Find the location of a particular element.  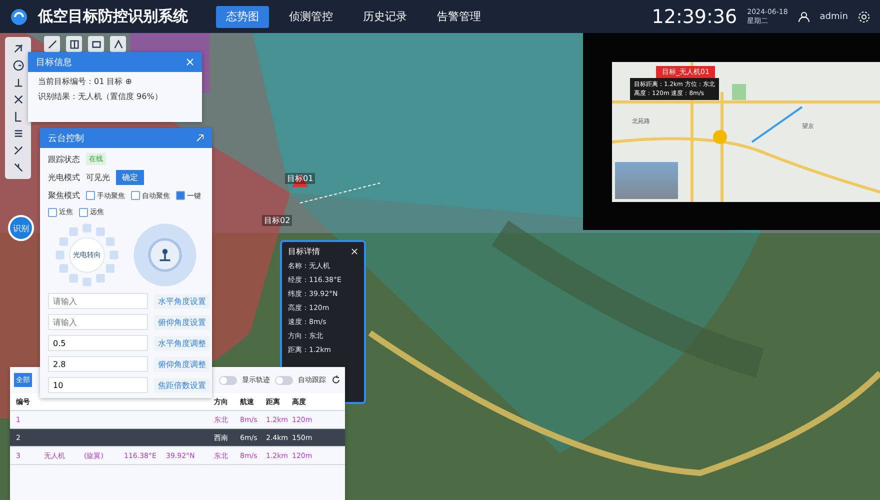

grid-icon is located at coordinates (74, 44).